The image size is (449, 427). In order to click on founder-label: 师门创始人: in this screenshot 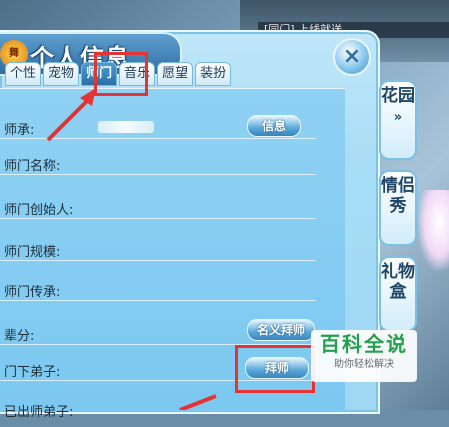, I will do `click(39, 210)`.